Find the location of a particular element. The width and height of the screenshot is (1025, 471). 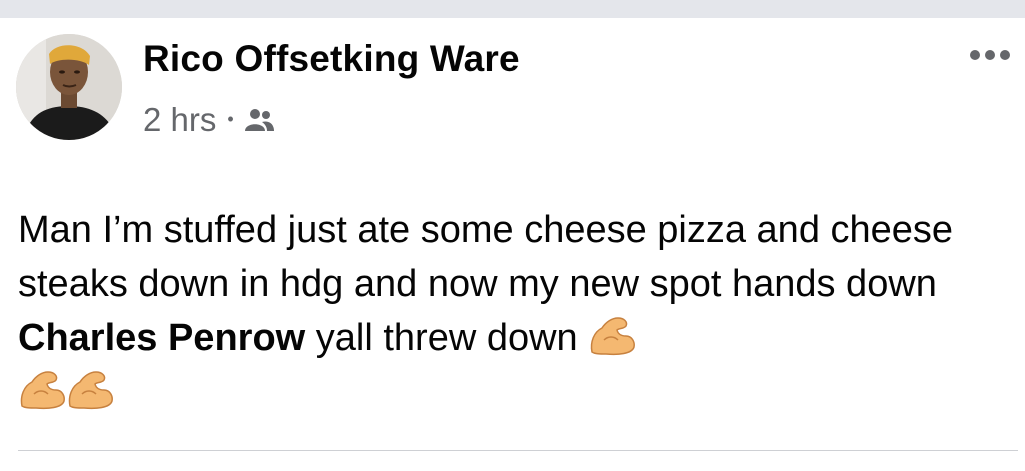

avatar-photo is located at coordinates (69, 87).